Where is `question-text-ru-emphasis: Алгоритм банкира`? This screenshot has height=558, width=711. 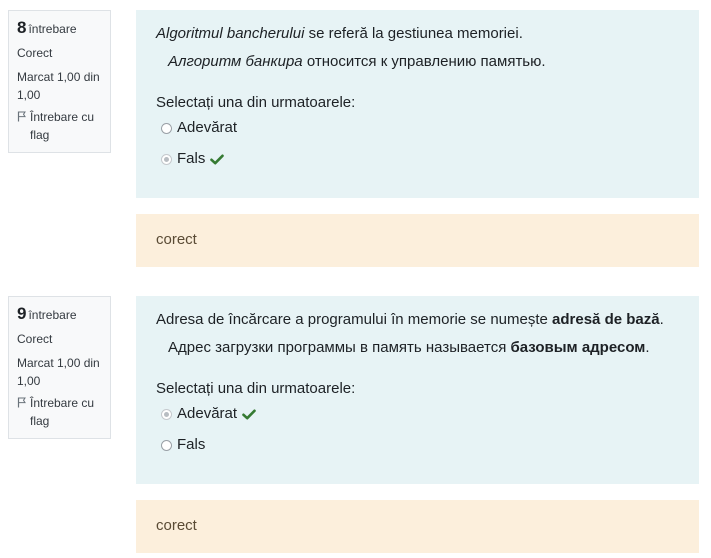 question-text-ru-emphasis: Алгоритм банкира is located at coordinates (235, 61).